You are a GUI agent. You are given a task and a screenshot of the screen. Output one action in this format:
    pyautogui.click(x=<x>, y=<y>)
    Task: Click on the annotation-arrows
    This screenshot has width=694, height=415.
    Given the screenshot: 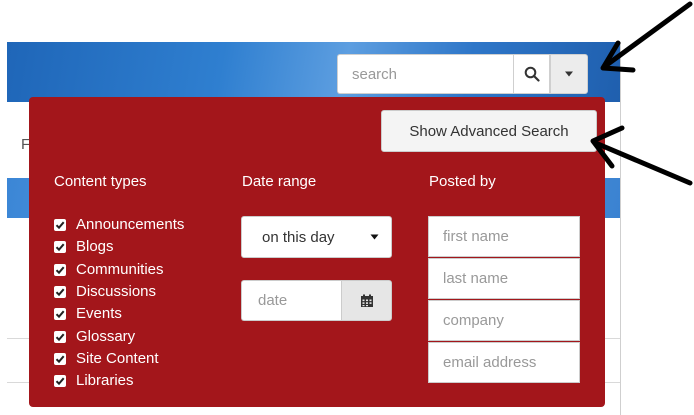 What is the action you would take?
    pyautogui.click(x=641, y=93)
    